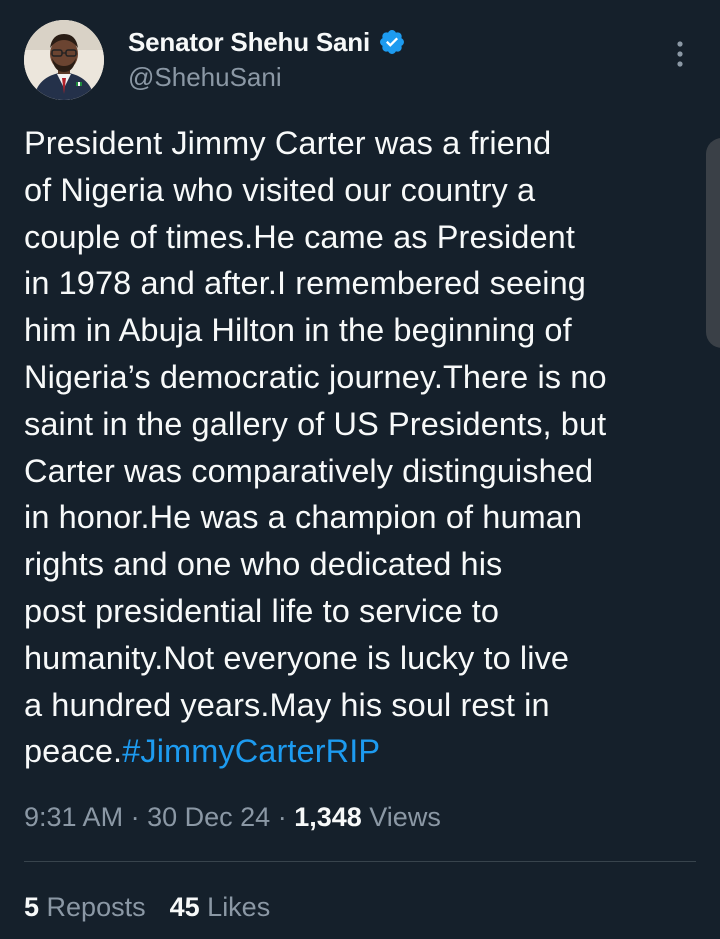 The width and height of the screenshot is (720, 939). Describe the element at coordinates (73, 817) in the screenshot. I see `tweet-time: 9:31 AM` at that location.